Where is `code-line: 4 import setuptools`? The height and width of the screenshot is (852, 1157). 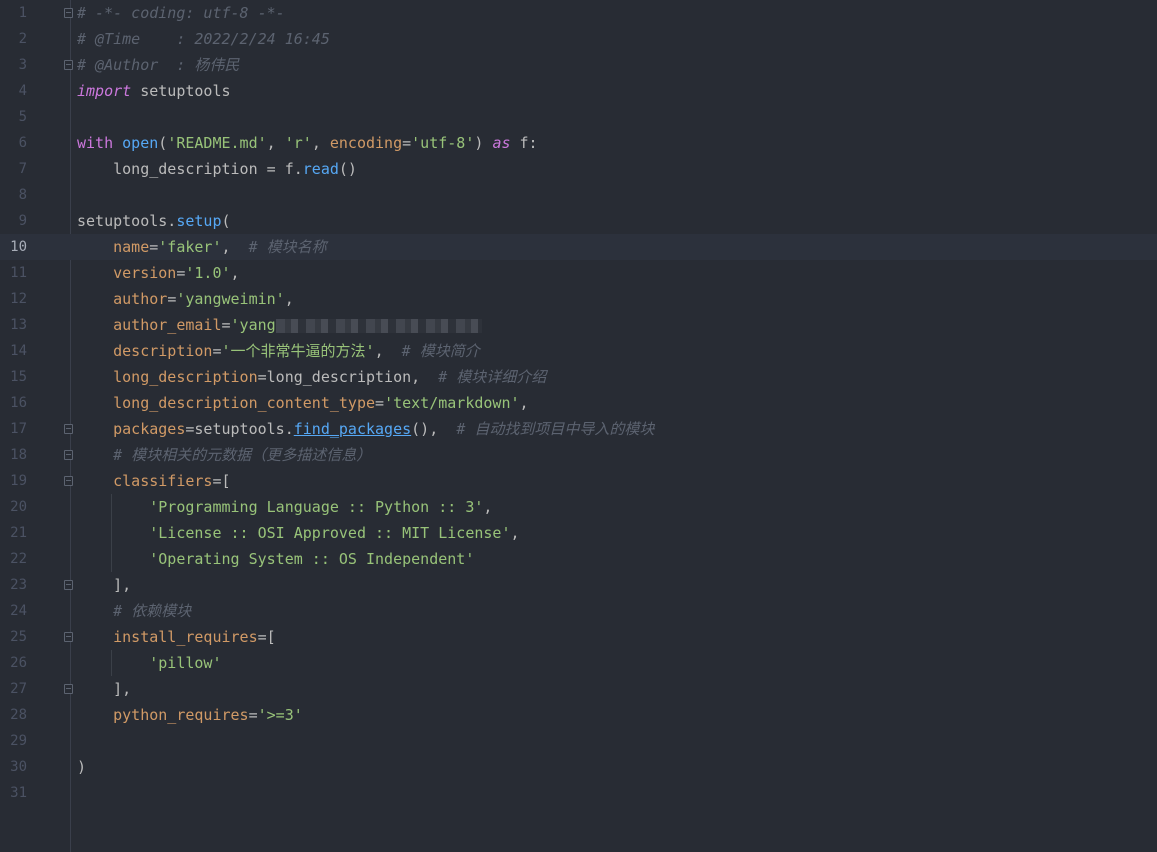
code-line: 4 import setuptools is located at coordinates (578, 91).